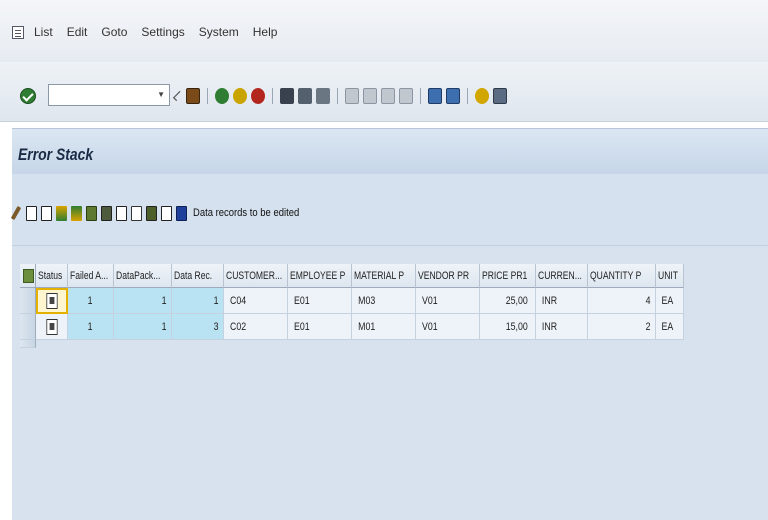 Image resolution: width=768 pixels, height=520 pixels. I want to click on find-next-icon, so click(323, 96).